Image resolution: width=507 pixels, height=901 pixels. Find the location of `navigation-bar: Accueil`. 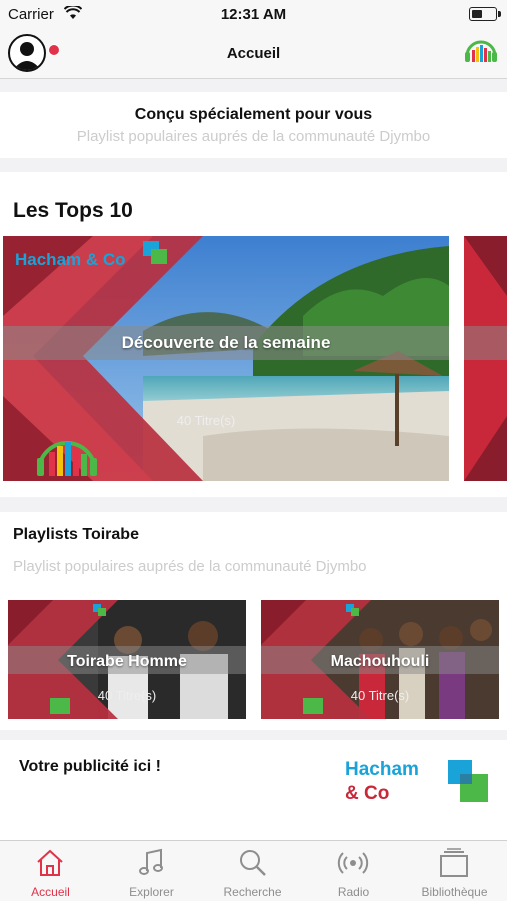

navigation-bar: Accueil is located at coordinates (253, 54).